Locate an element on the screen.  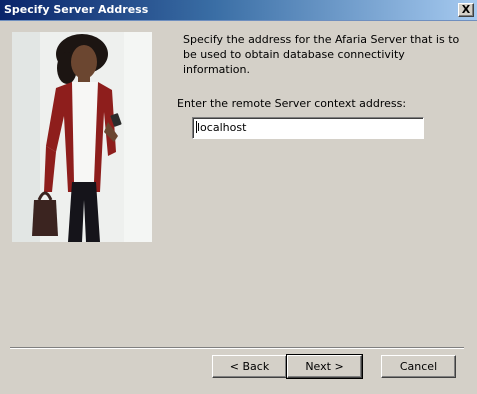
title-bar: Specify Server Address X is located at coordinates (238, 10).